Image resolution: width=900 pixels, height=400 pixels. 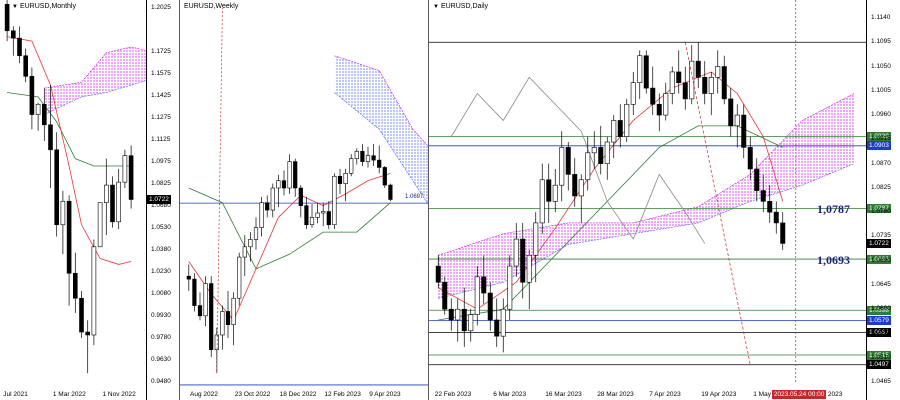 I want to click on price-tick-label: 1.0080, so click(x=161, y=293).